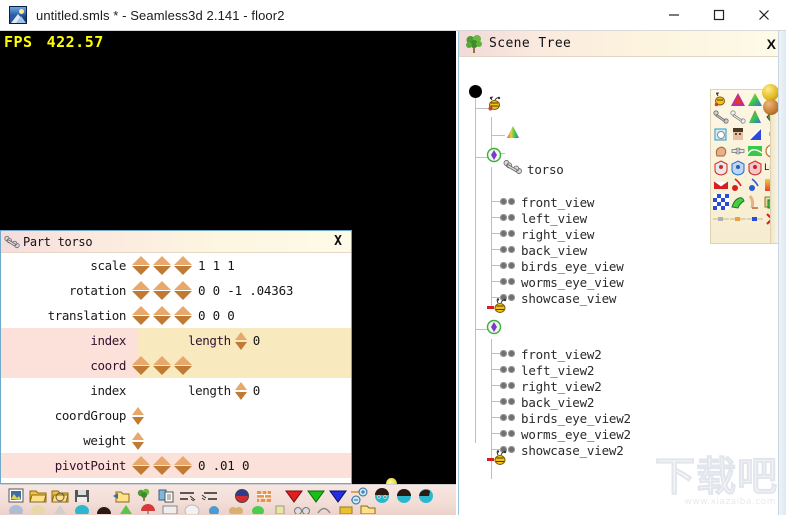 The height and width of the screenshot is (515, 786). What do you see at coordinates (176, 440) in the screenshot?
I see `property-row-weight: weight` at bounding box center [176, 440].